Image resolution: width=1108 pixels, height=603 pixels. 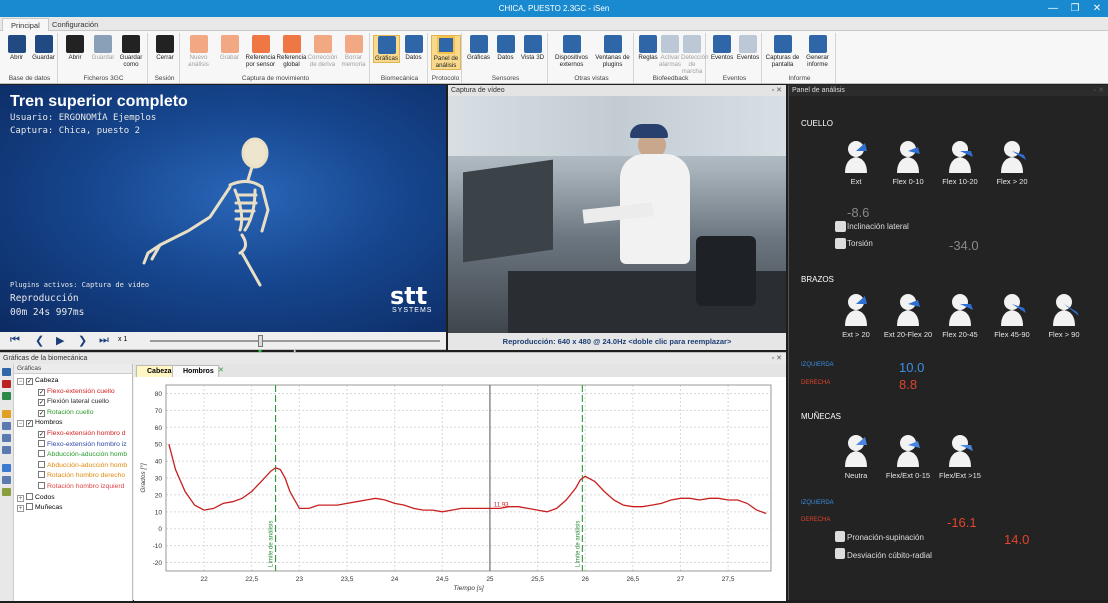 What do you see at coordinates (413, 48) in the screenshot?
I see `ribbon-button-4-1: Datos` at bounding box center [413, 48].